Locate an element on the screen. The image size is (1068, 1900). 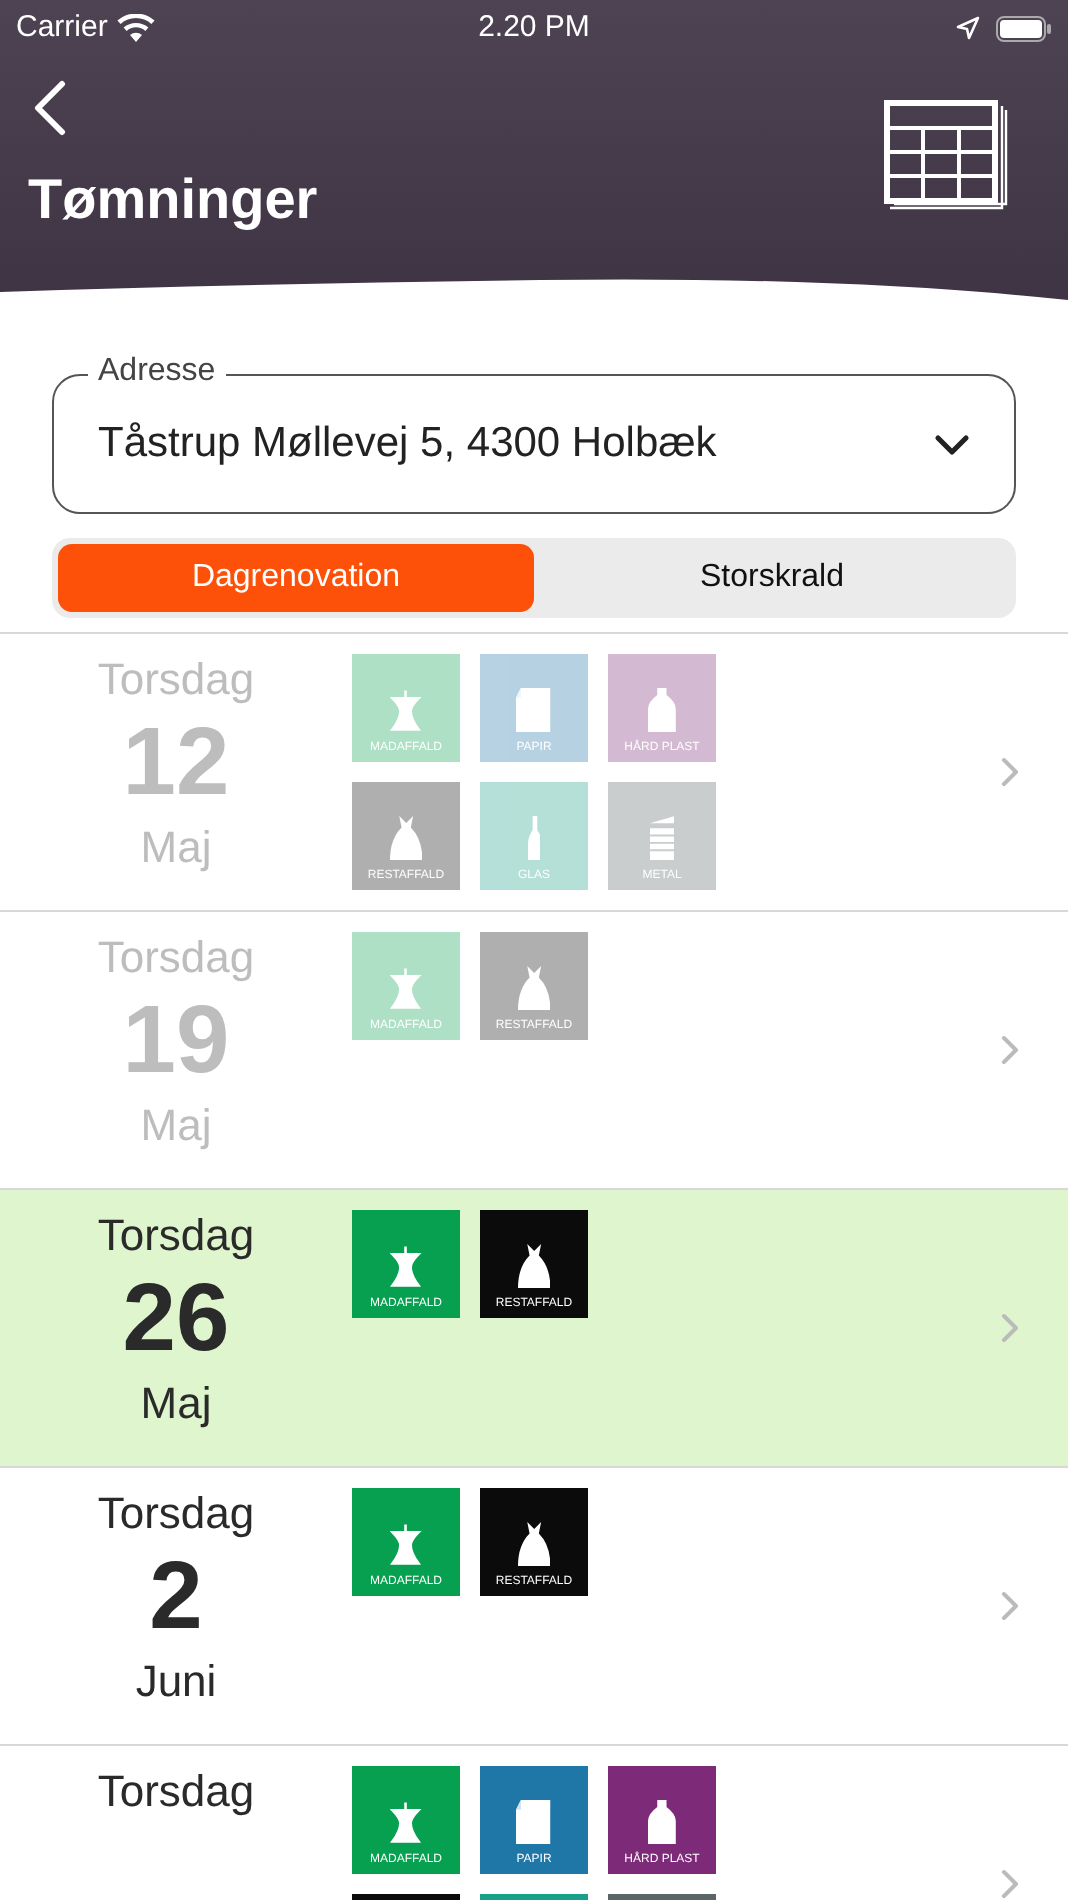
day-number: 26 is located at coordinates (176, 1320).